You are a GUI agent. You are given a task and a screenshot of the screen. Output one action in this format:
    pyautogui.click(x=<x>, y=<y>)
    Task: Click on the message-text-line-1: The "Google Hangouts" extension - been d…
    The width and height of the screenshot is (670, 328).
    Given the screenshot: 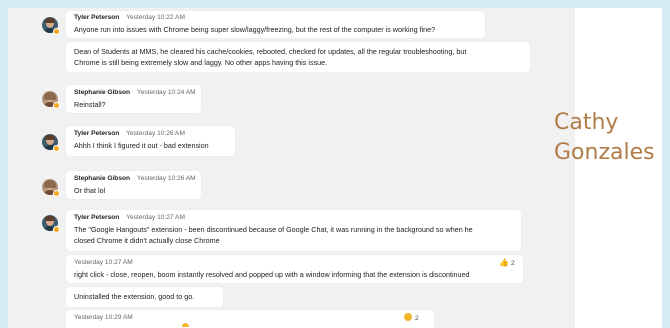 What is the action you would take?
    pyautogui.click(x=273, y=229)
    